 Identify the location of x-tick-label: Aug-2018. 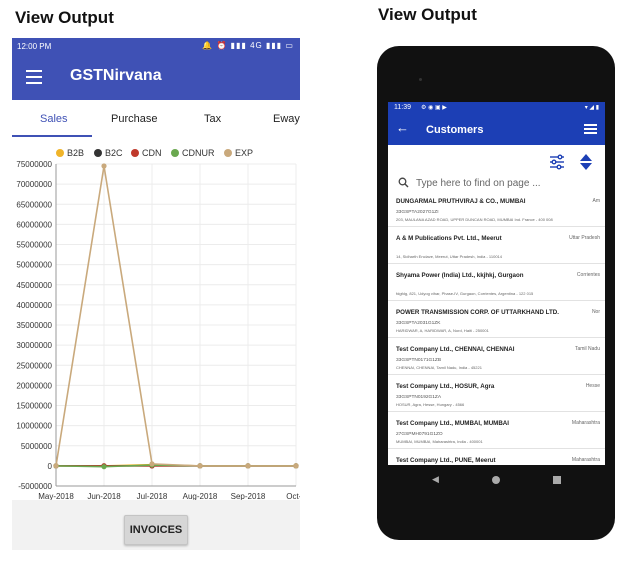
(200, 496).